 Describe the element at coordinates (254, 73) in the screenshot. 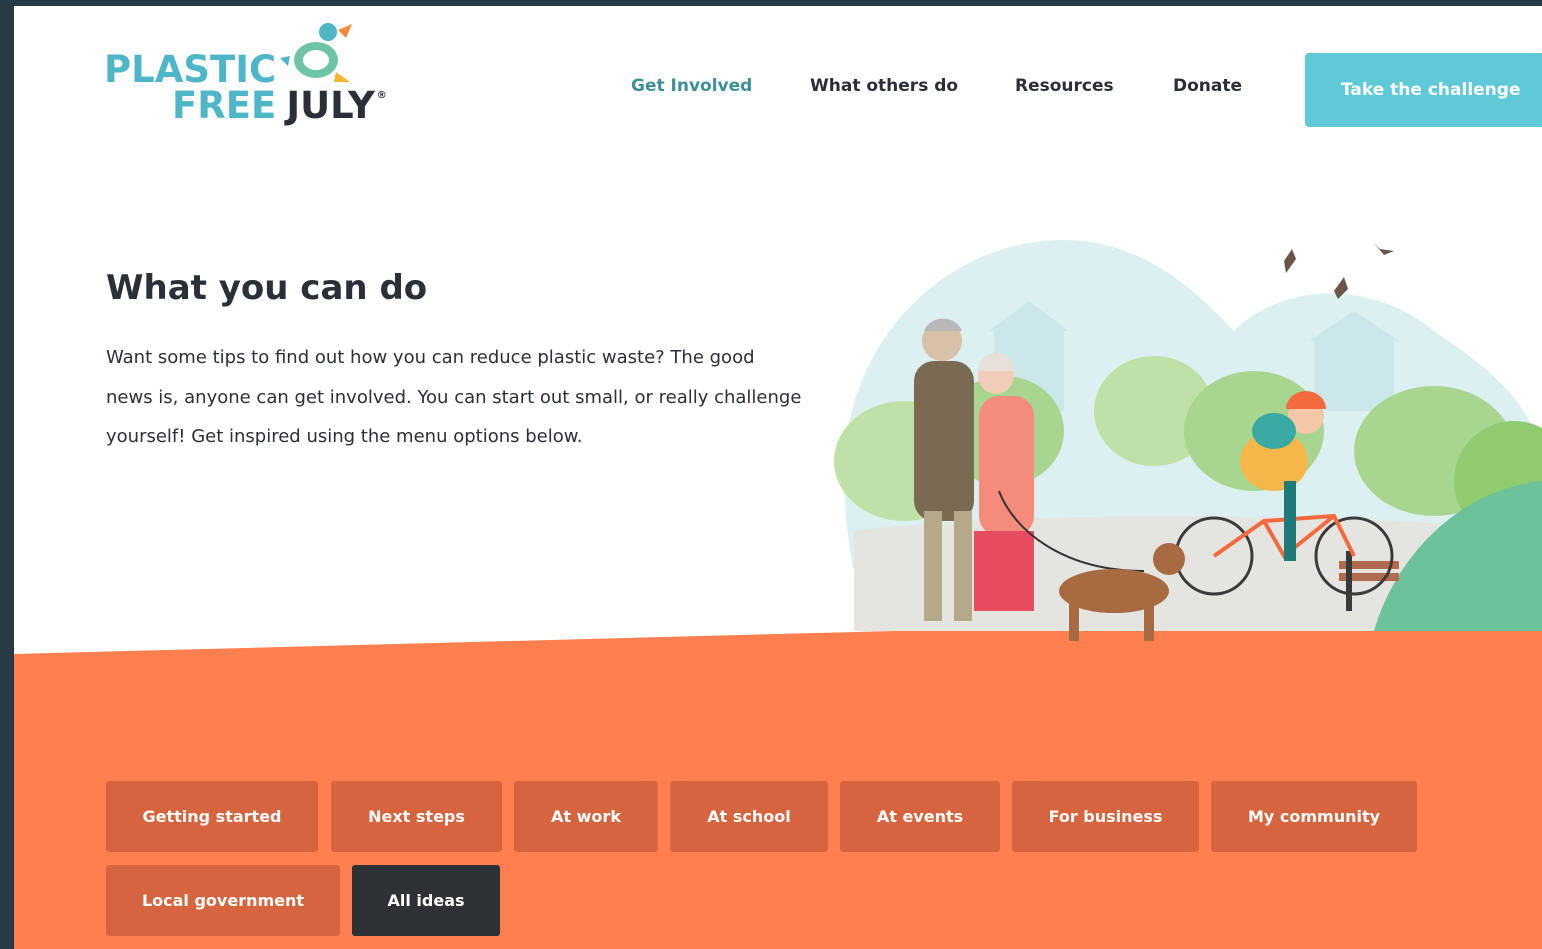

I see `plastic-free-july-logo: PLASTIC FREE JULY ®` at that location.